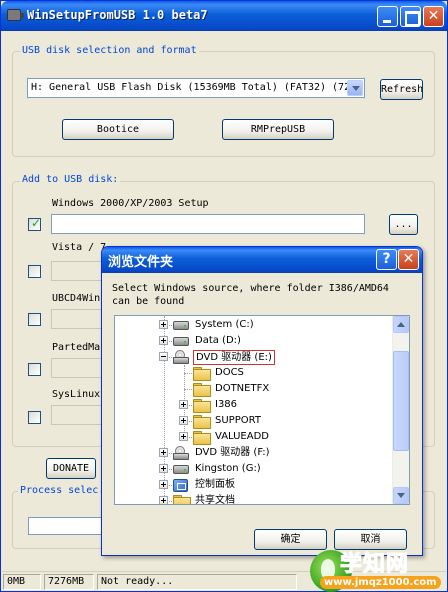  I want to click on close-button: ✕, so click(433, 16).